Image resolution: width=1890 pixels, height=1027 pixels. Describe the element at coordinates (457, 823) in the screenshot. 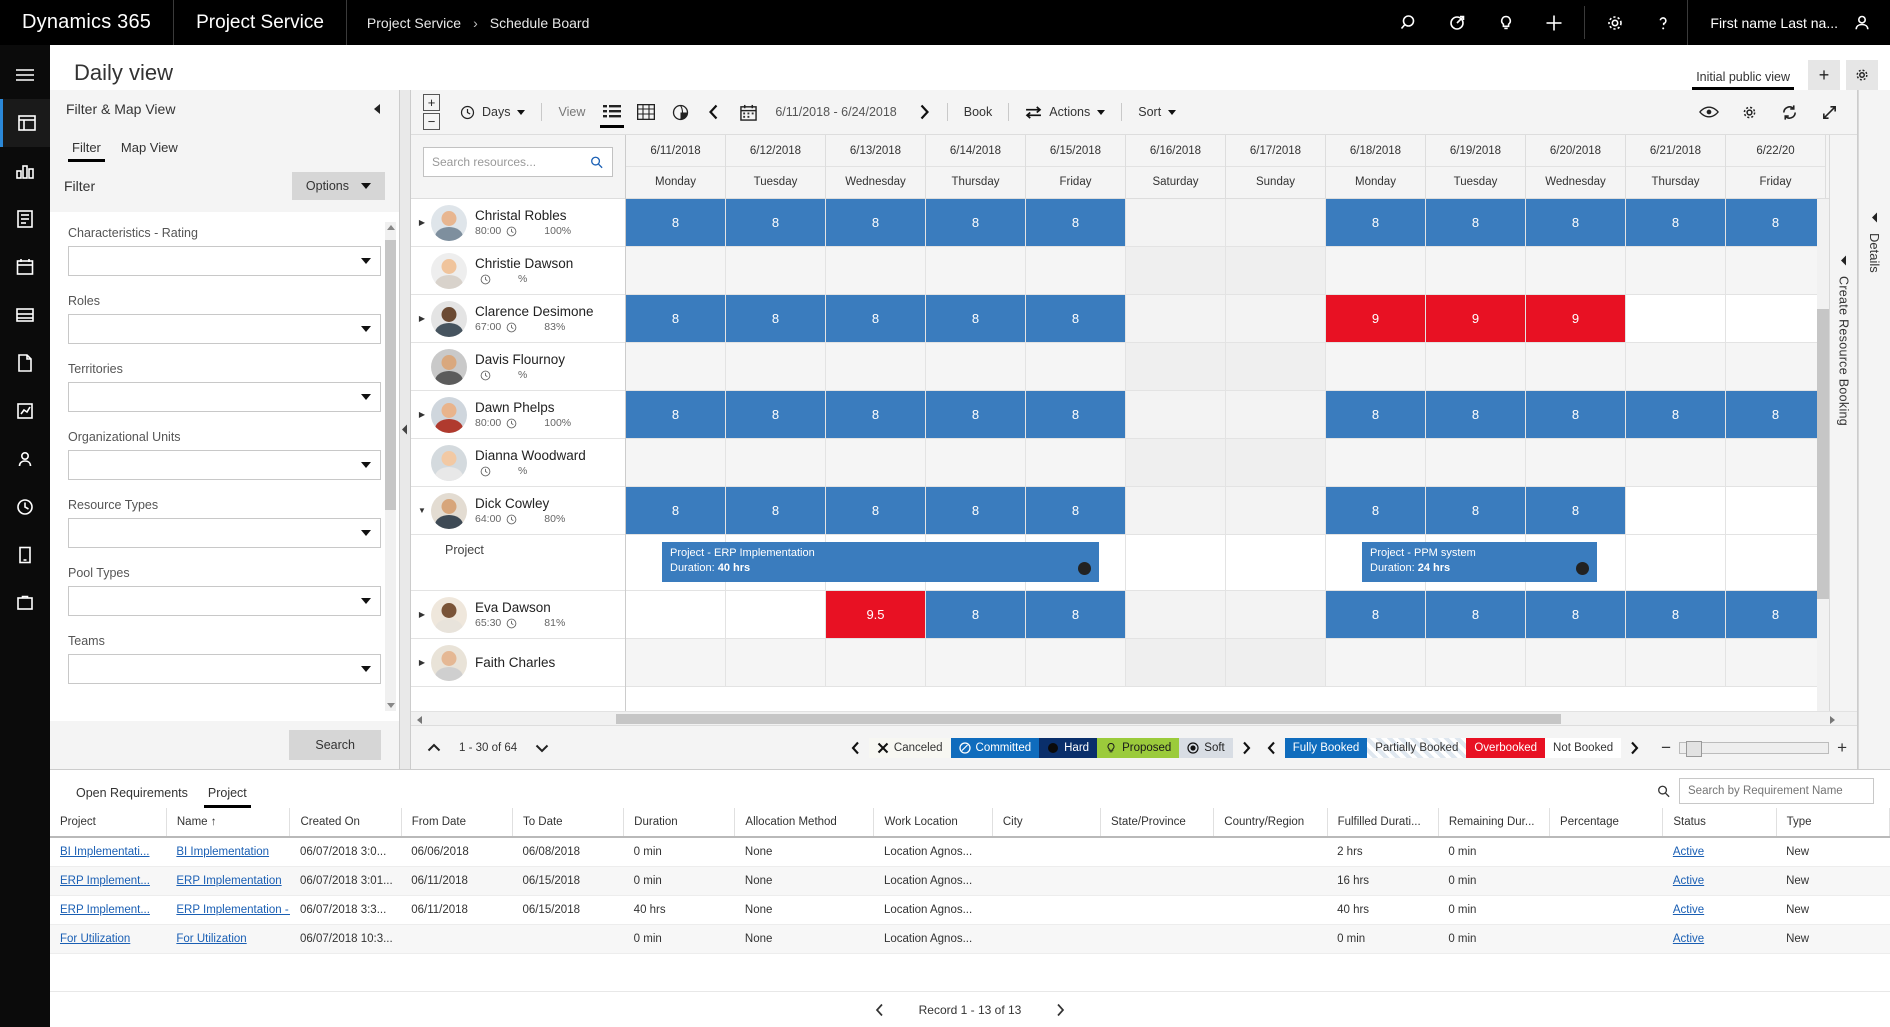

I see `col-from-date: From Date` at that location.